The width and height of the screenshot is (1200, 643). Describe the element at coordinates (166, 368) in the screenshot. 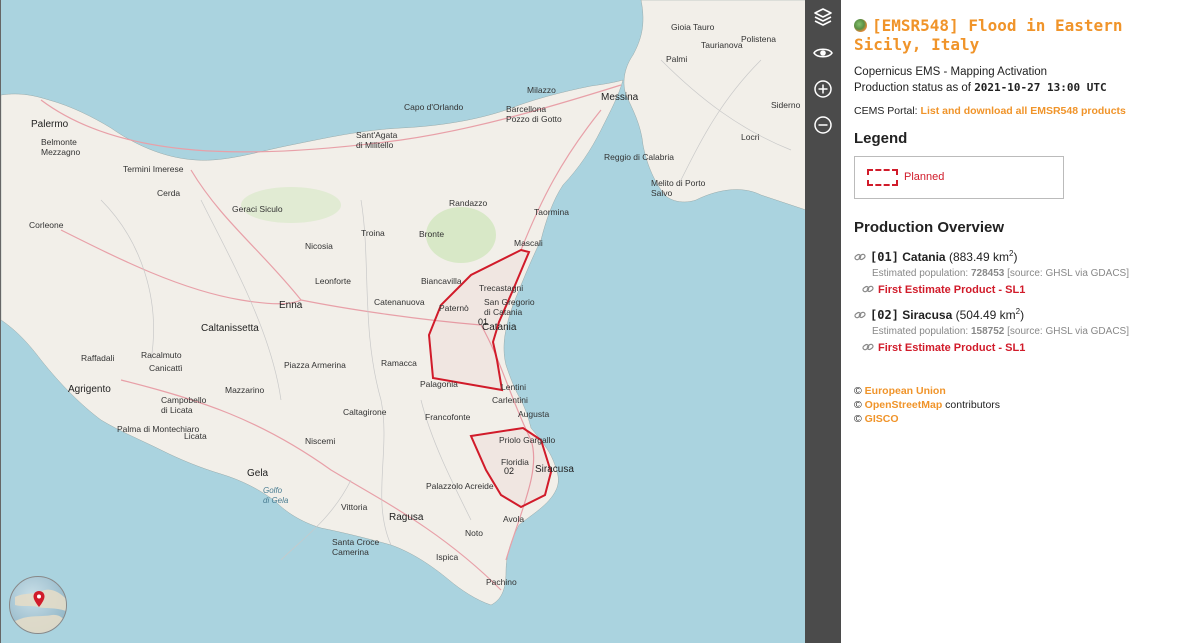

I see `place-canicatti: Canicattì` at that location.